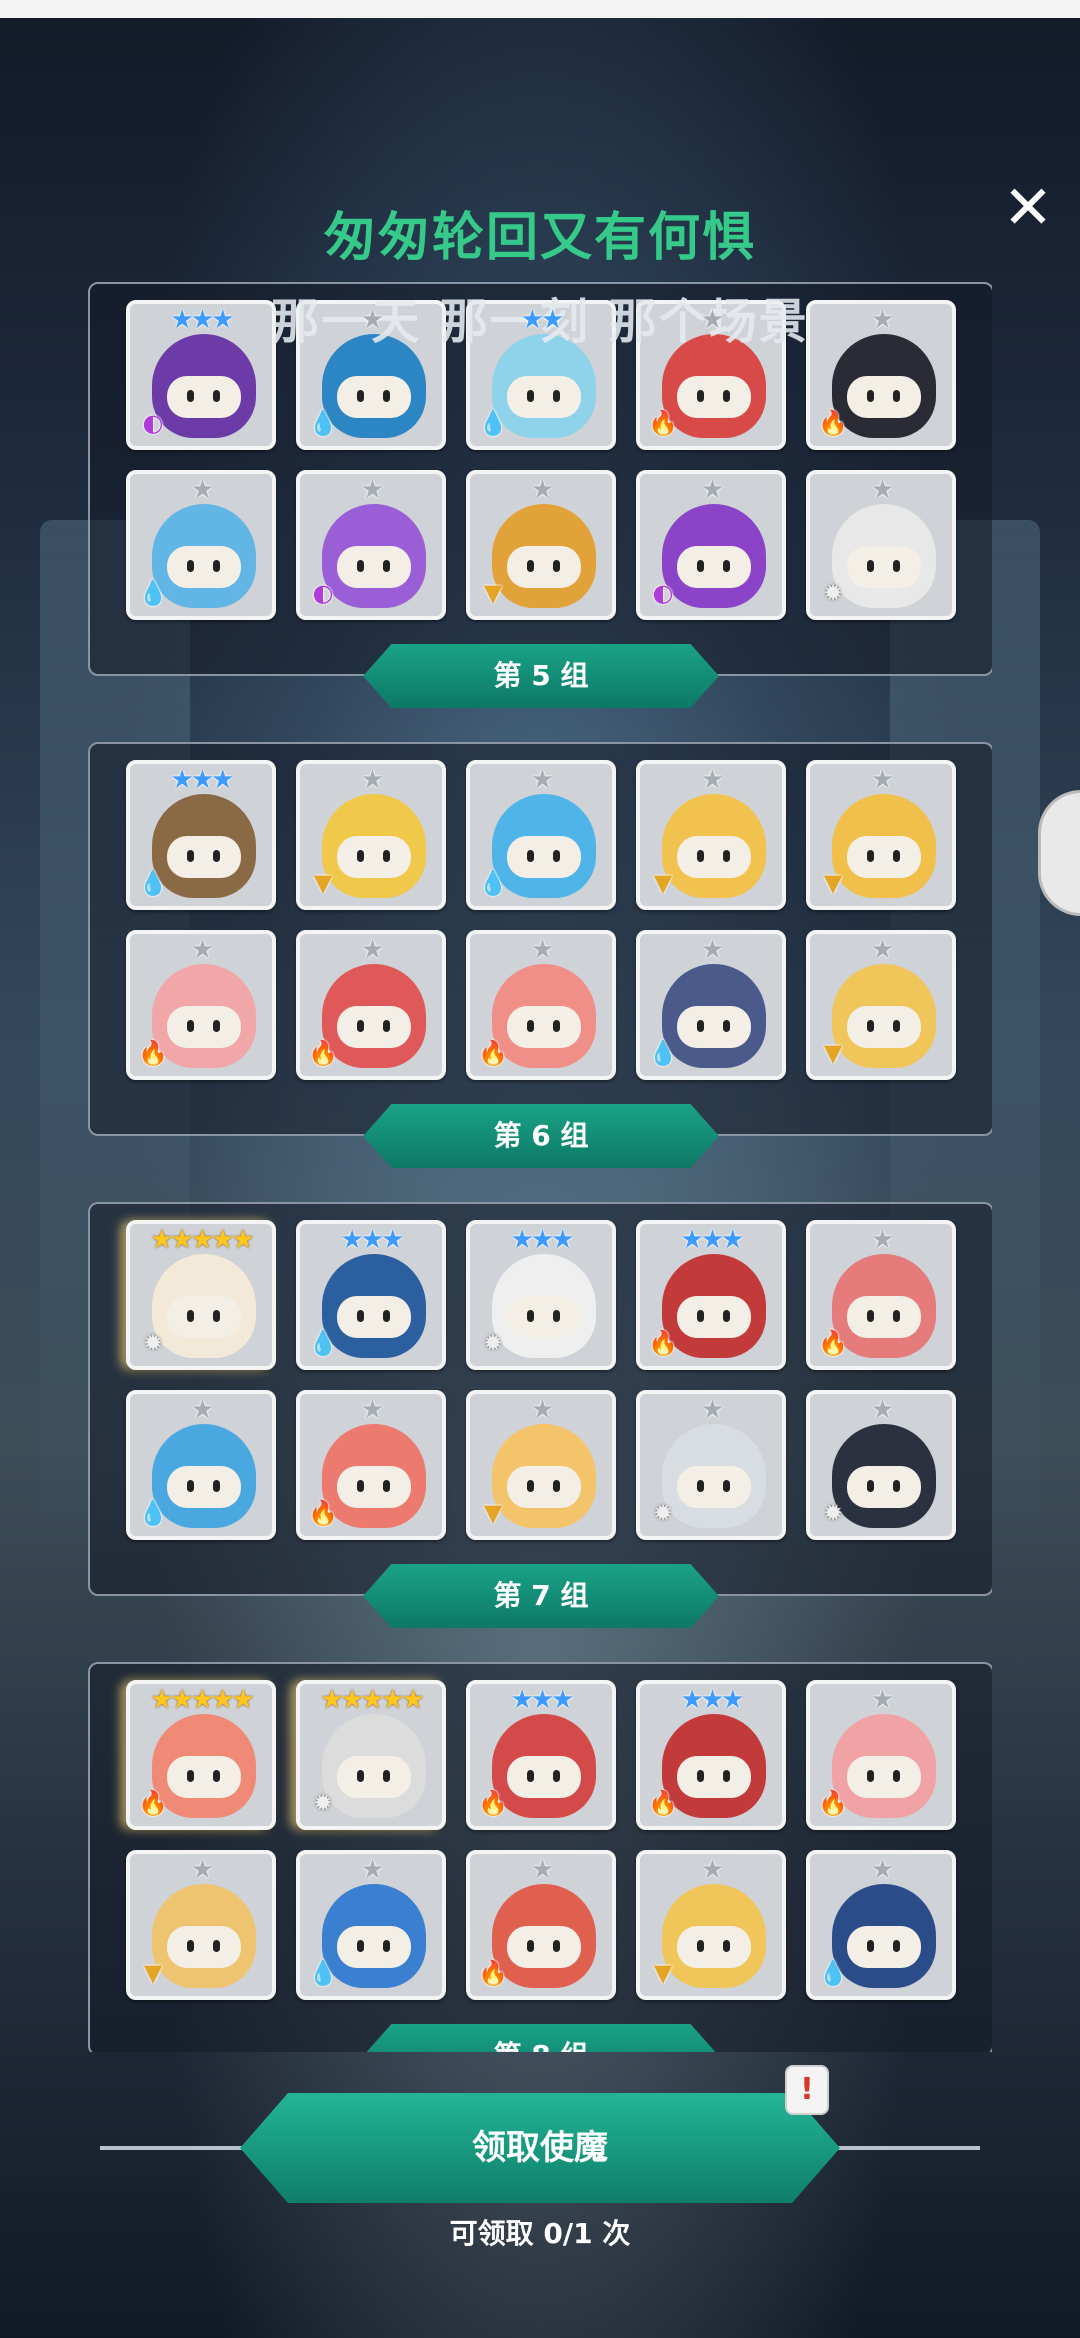 The height and width of the screenshot is (2338, 1080). What do you see at coordinates (1028, 208) in the screenshot?
I see `close-icon: ✕` at bounding box center [1028, 208].